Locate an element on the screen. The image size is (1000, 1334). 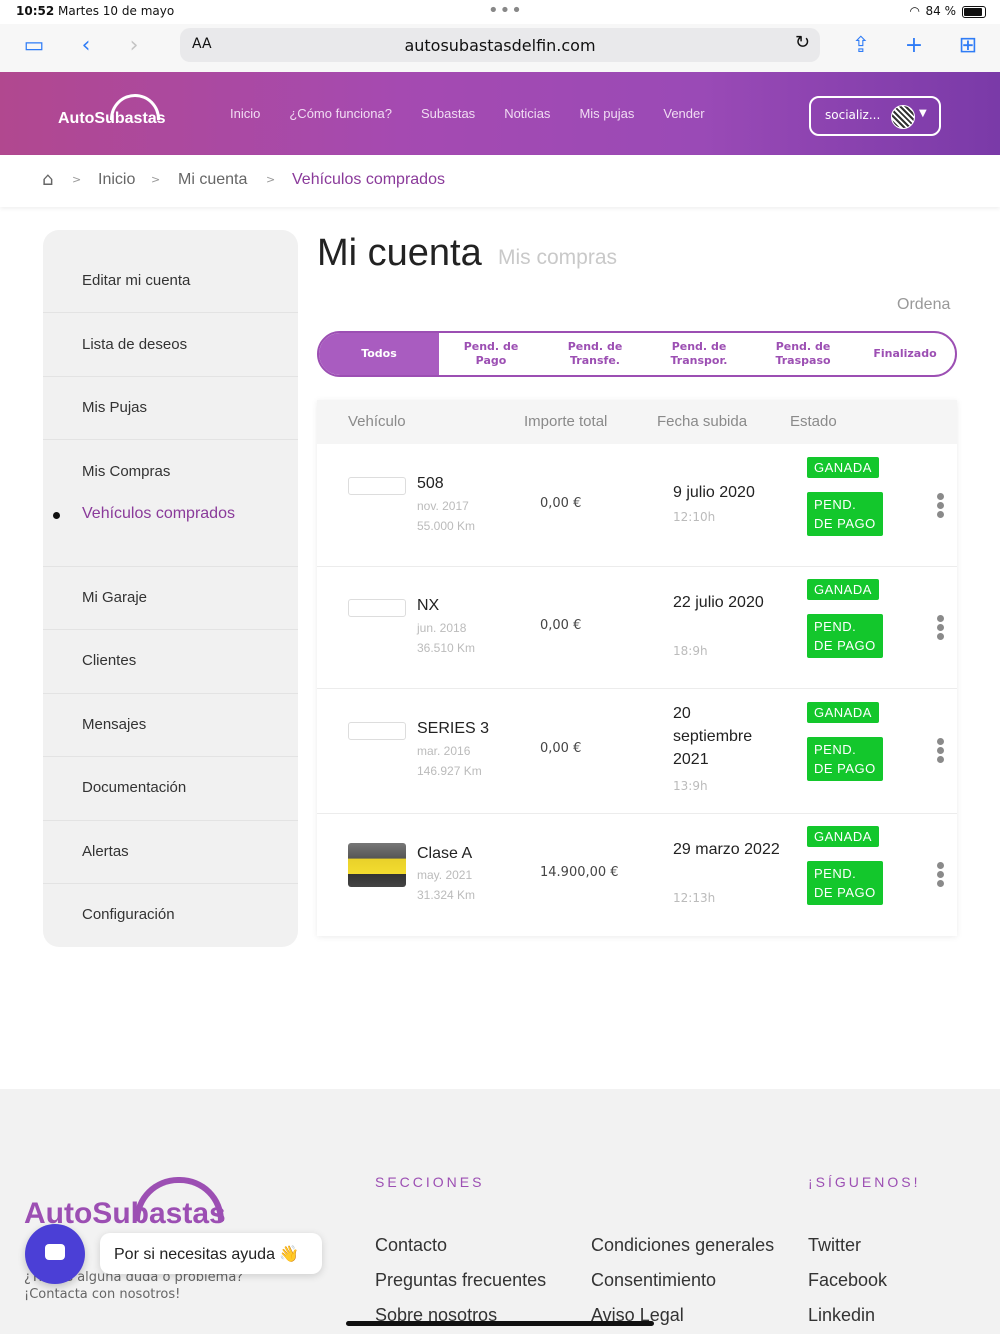
sidebar-item-lista-deseos: Lista de deseos is located at coordinates (170, 345).